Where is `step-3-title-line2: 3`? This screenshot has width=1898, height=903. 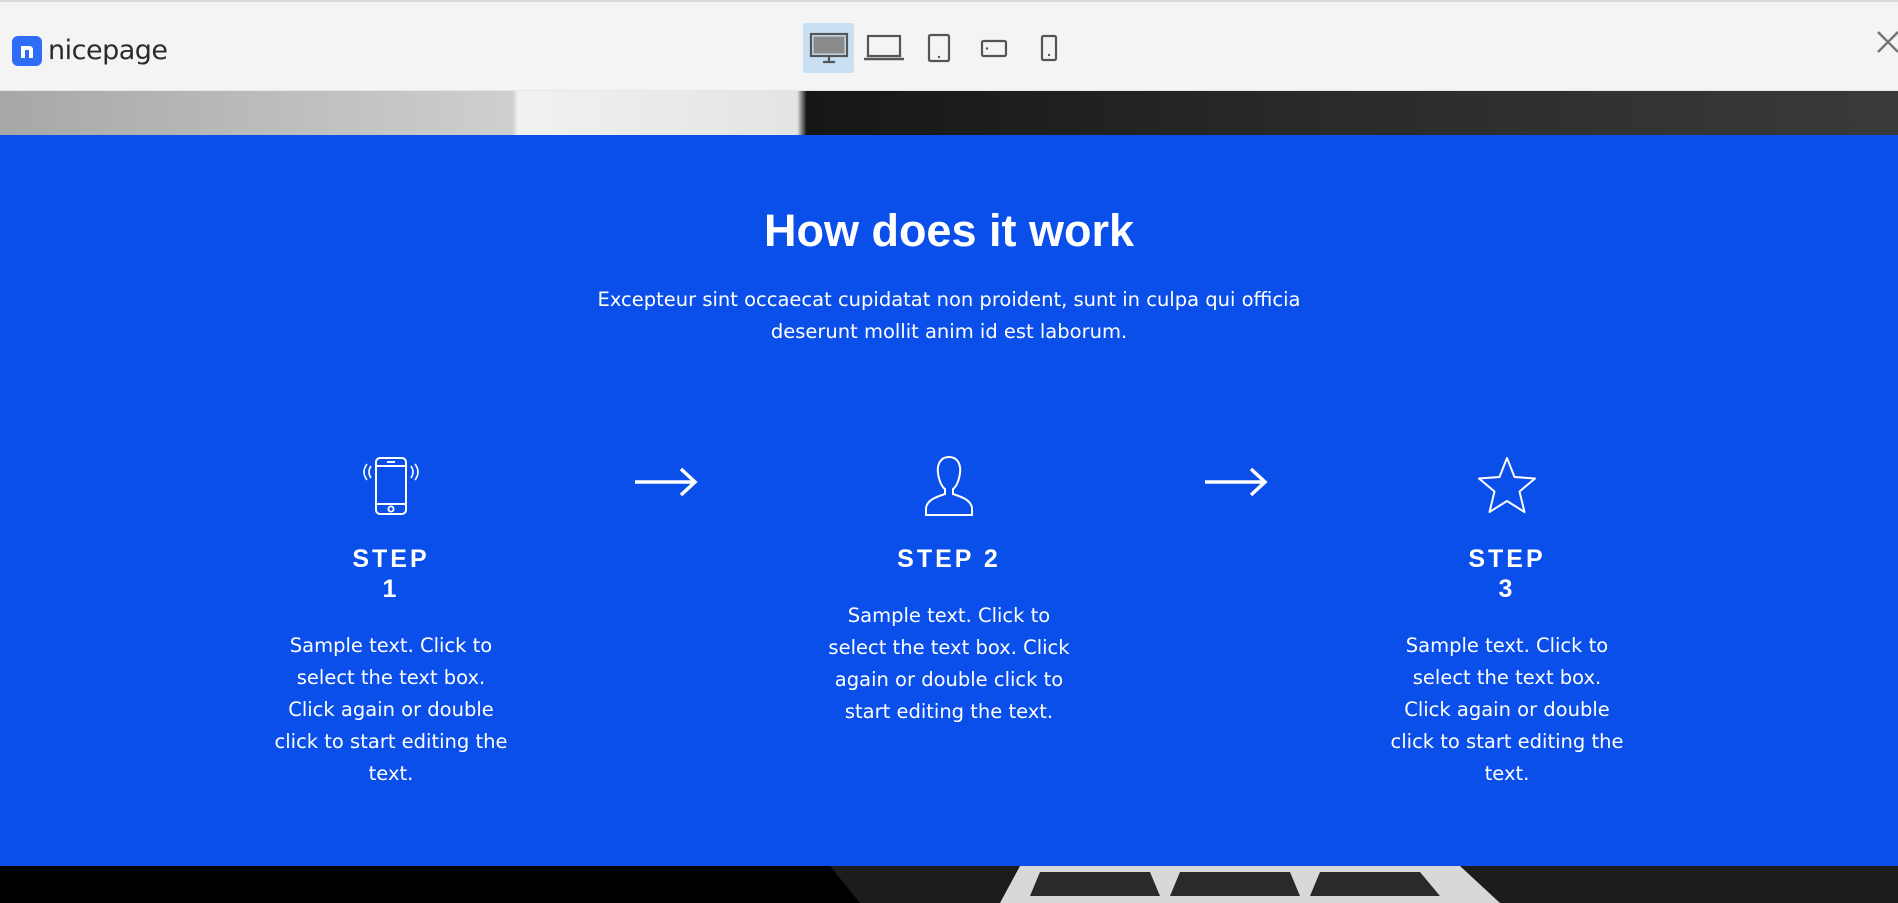
step-3-title-line2: 3 is located at coordinates (1507, 589).